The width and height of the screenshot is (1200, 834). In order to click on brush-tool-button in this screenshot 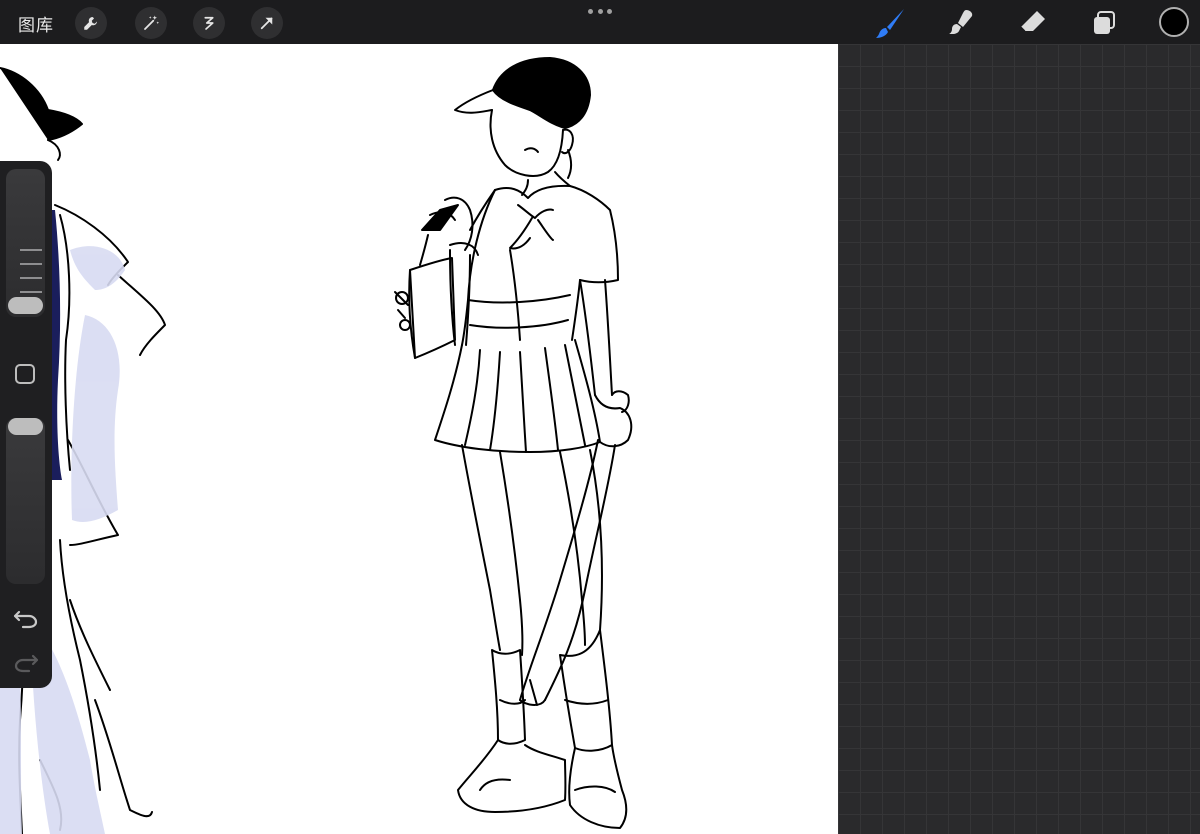, I will do `click(890, 23)`.